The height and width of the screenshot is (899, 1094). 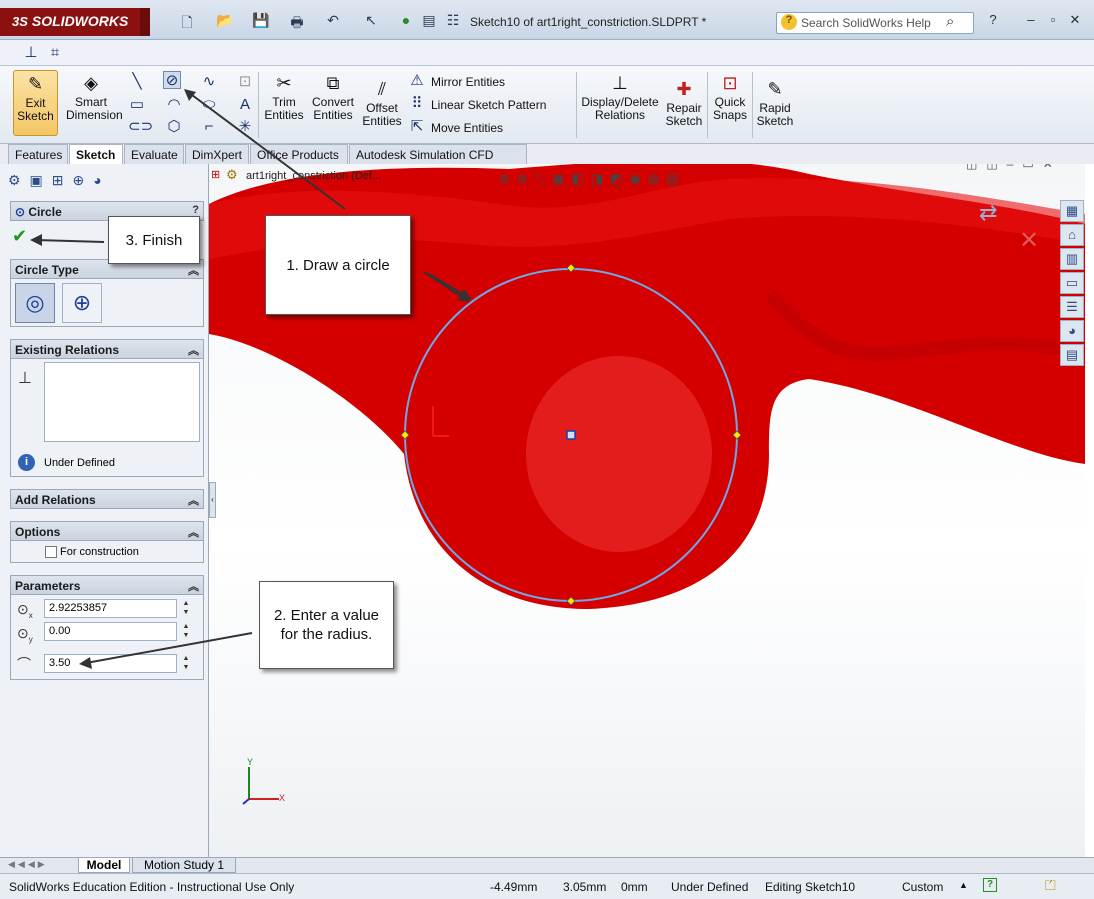 What do you see at coordinates (963, 885) in the screenshot?
I see `units-dropdown-icon: ▲` at bounding box center [963, 885].